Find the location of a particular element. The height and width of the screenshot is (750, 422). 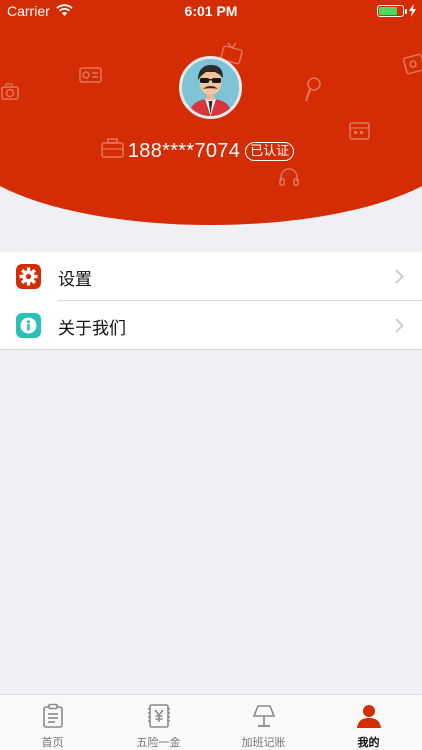

tab-home: 首页 is located at coordinates (52, 722).